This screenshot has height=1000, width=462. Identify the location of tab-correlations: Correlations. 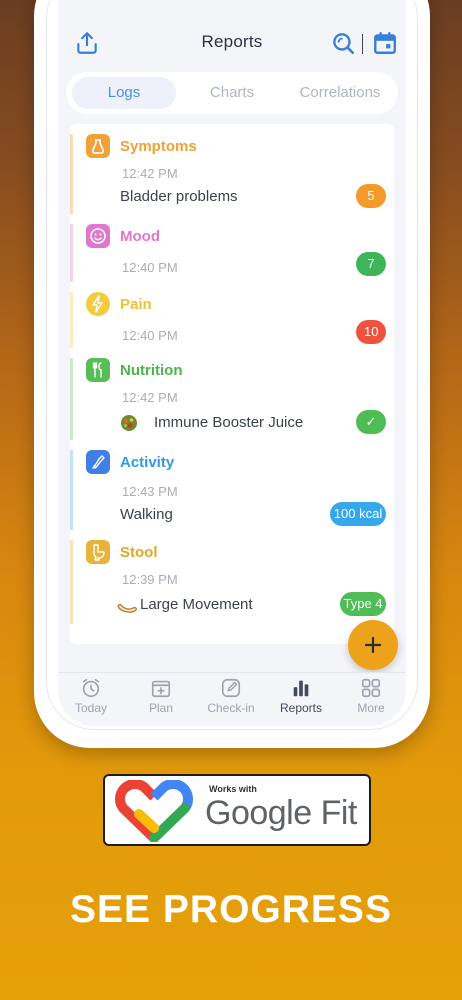
(340, 93).